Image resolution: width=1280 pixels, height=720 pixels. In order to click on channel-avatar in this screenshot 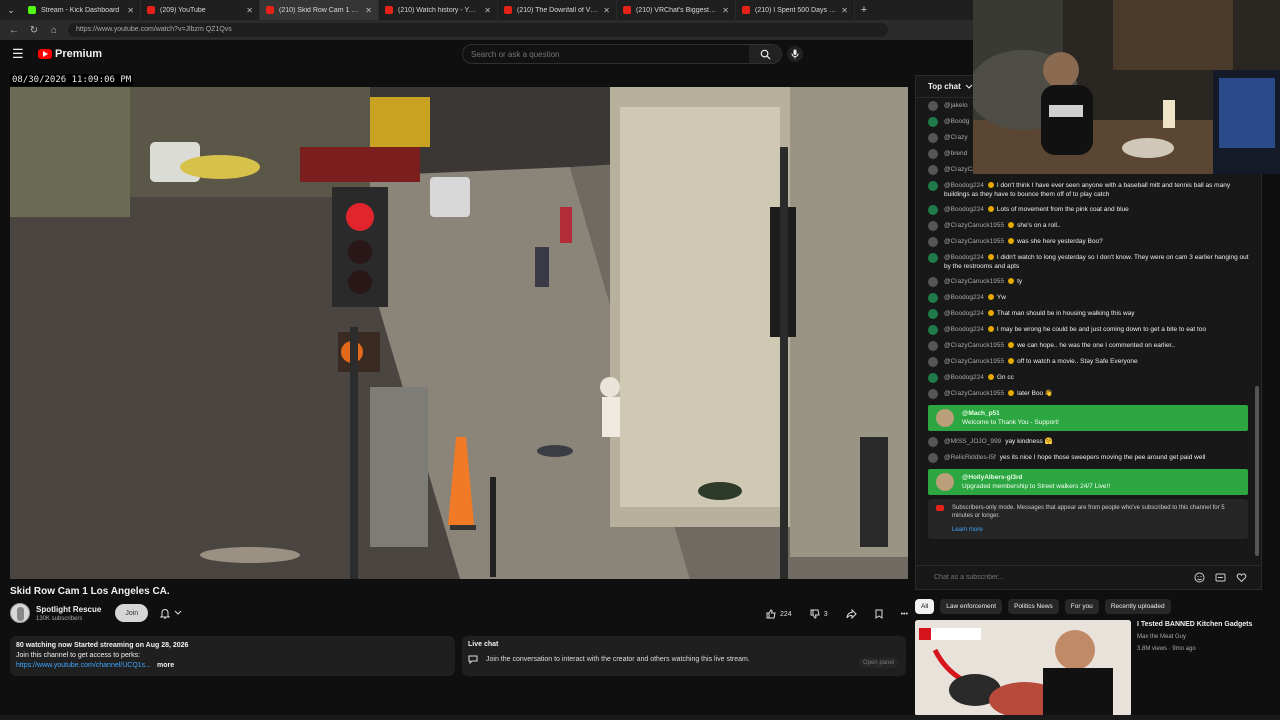, I will do `click(20, 613)`.